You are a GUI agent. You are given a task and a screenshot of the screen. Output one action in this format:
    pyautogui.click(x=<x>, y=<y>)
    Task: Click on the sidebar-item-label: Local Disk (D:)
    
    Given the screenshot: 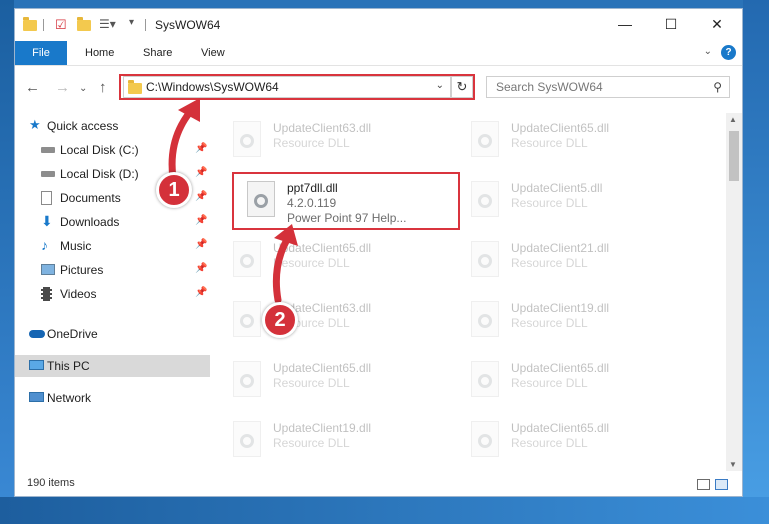 What is the action you would take?
    pyautogui.click(x=99, y=174)
    